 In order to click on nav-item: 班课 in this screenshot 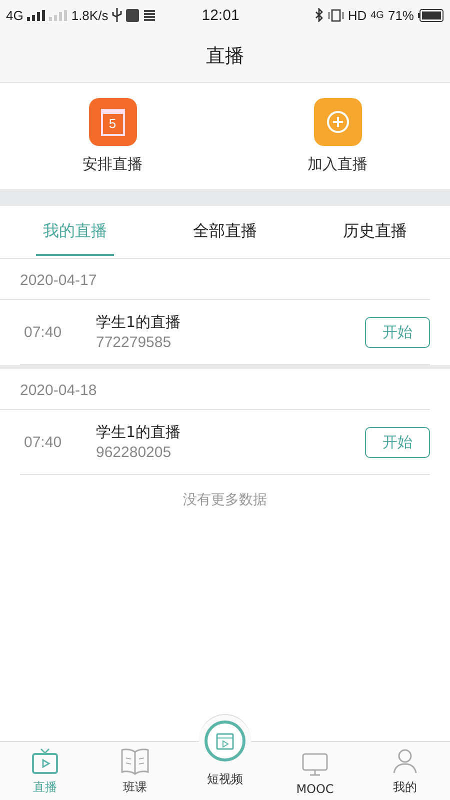, I will do `click(135, 771)`.